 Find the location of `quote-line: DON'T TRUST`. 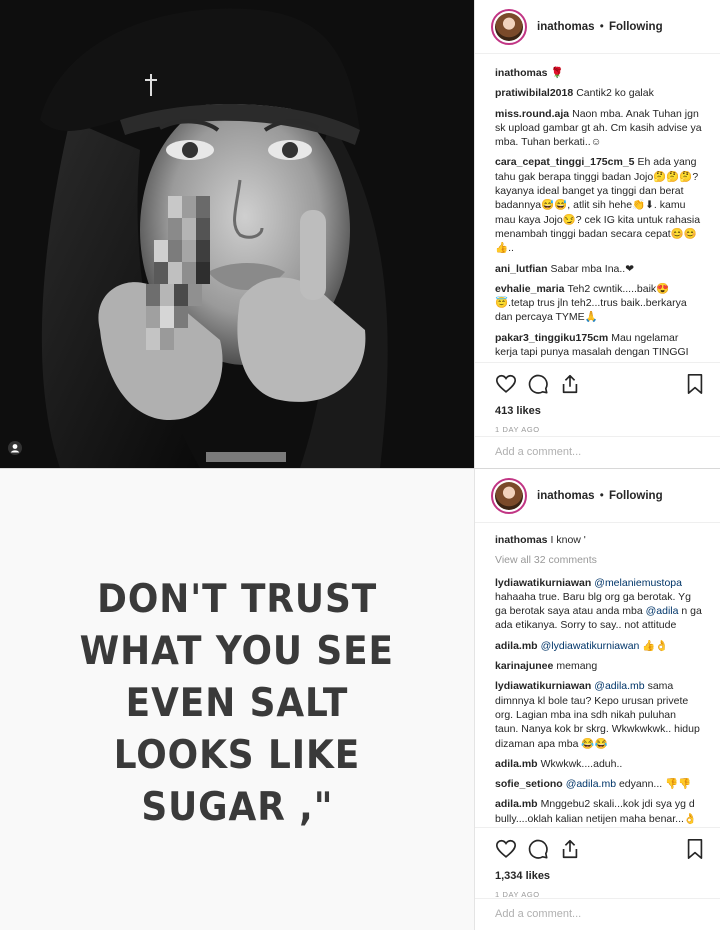

quote-line: DON'T TRUST is located at coordinates (237, 599).